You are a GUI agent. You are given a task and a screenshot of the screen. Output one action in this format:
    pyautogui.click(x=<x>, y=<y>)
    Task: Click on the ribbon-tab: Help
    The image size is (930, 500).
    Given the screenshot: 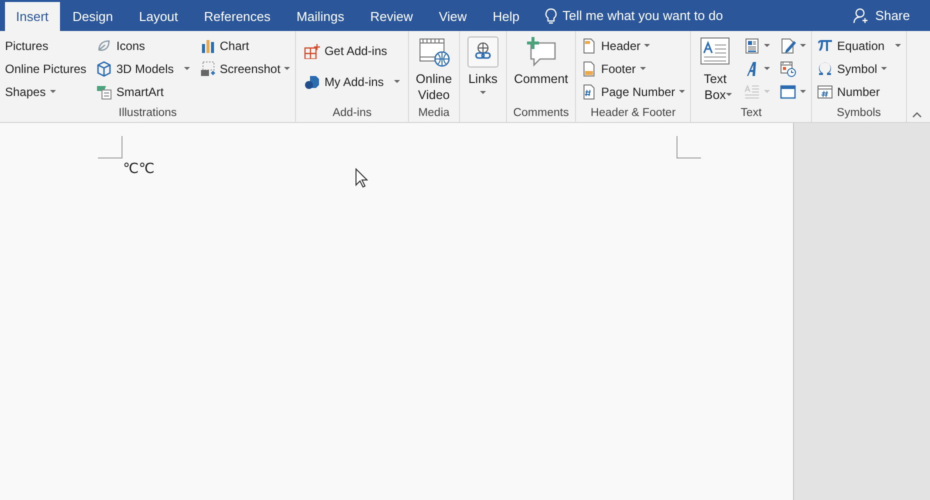 What is the action you would take?
    pyautogui.click(x=506, y=16)
    